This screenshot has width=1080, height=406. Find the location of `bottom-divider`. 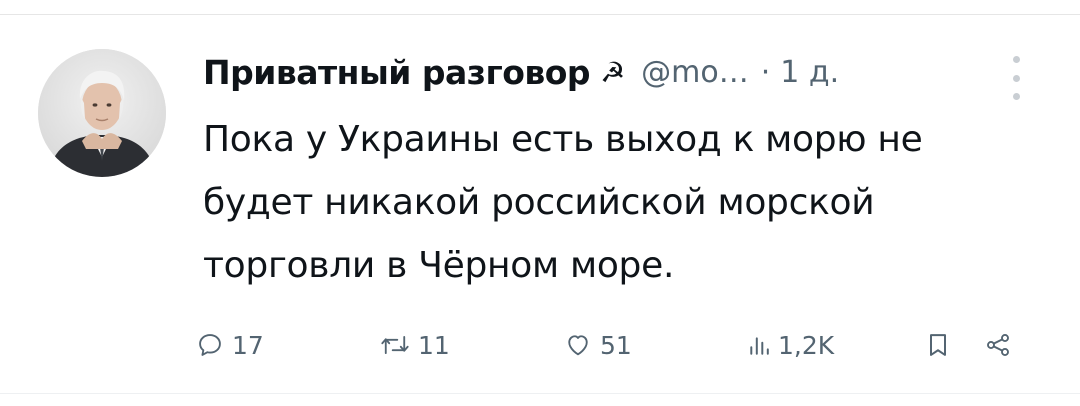

bottom-divider is located at coordinates (540, 393).